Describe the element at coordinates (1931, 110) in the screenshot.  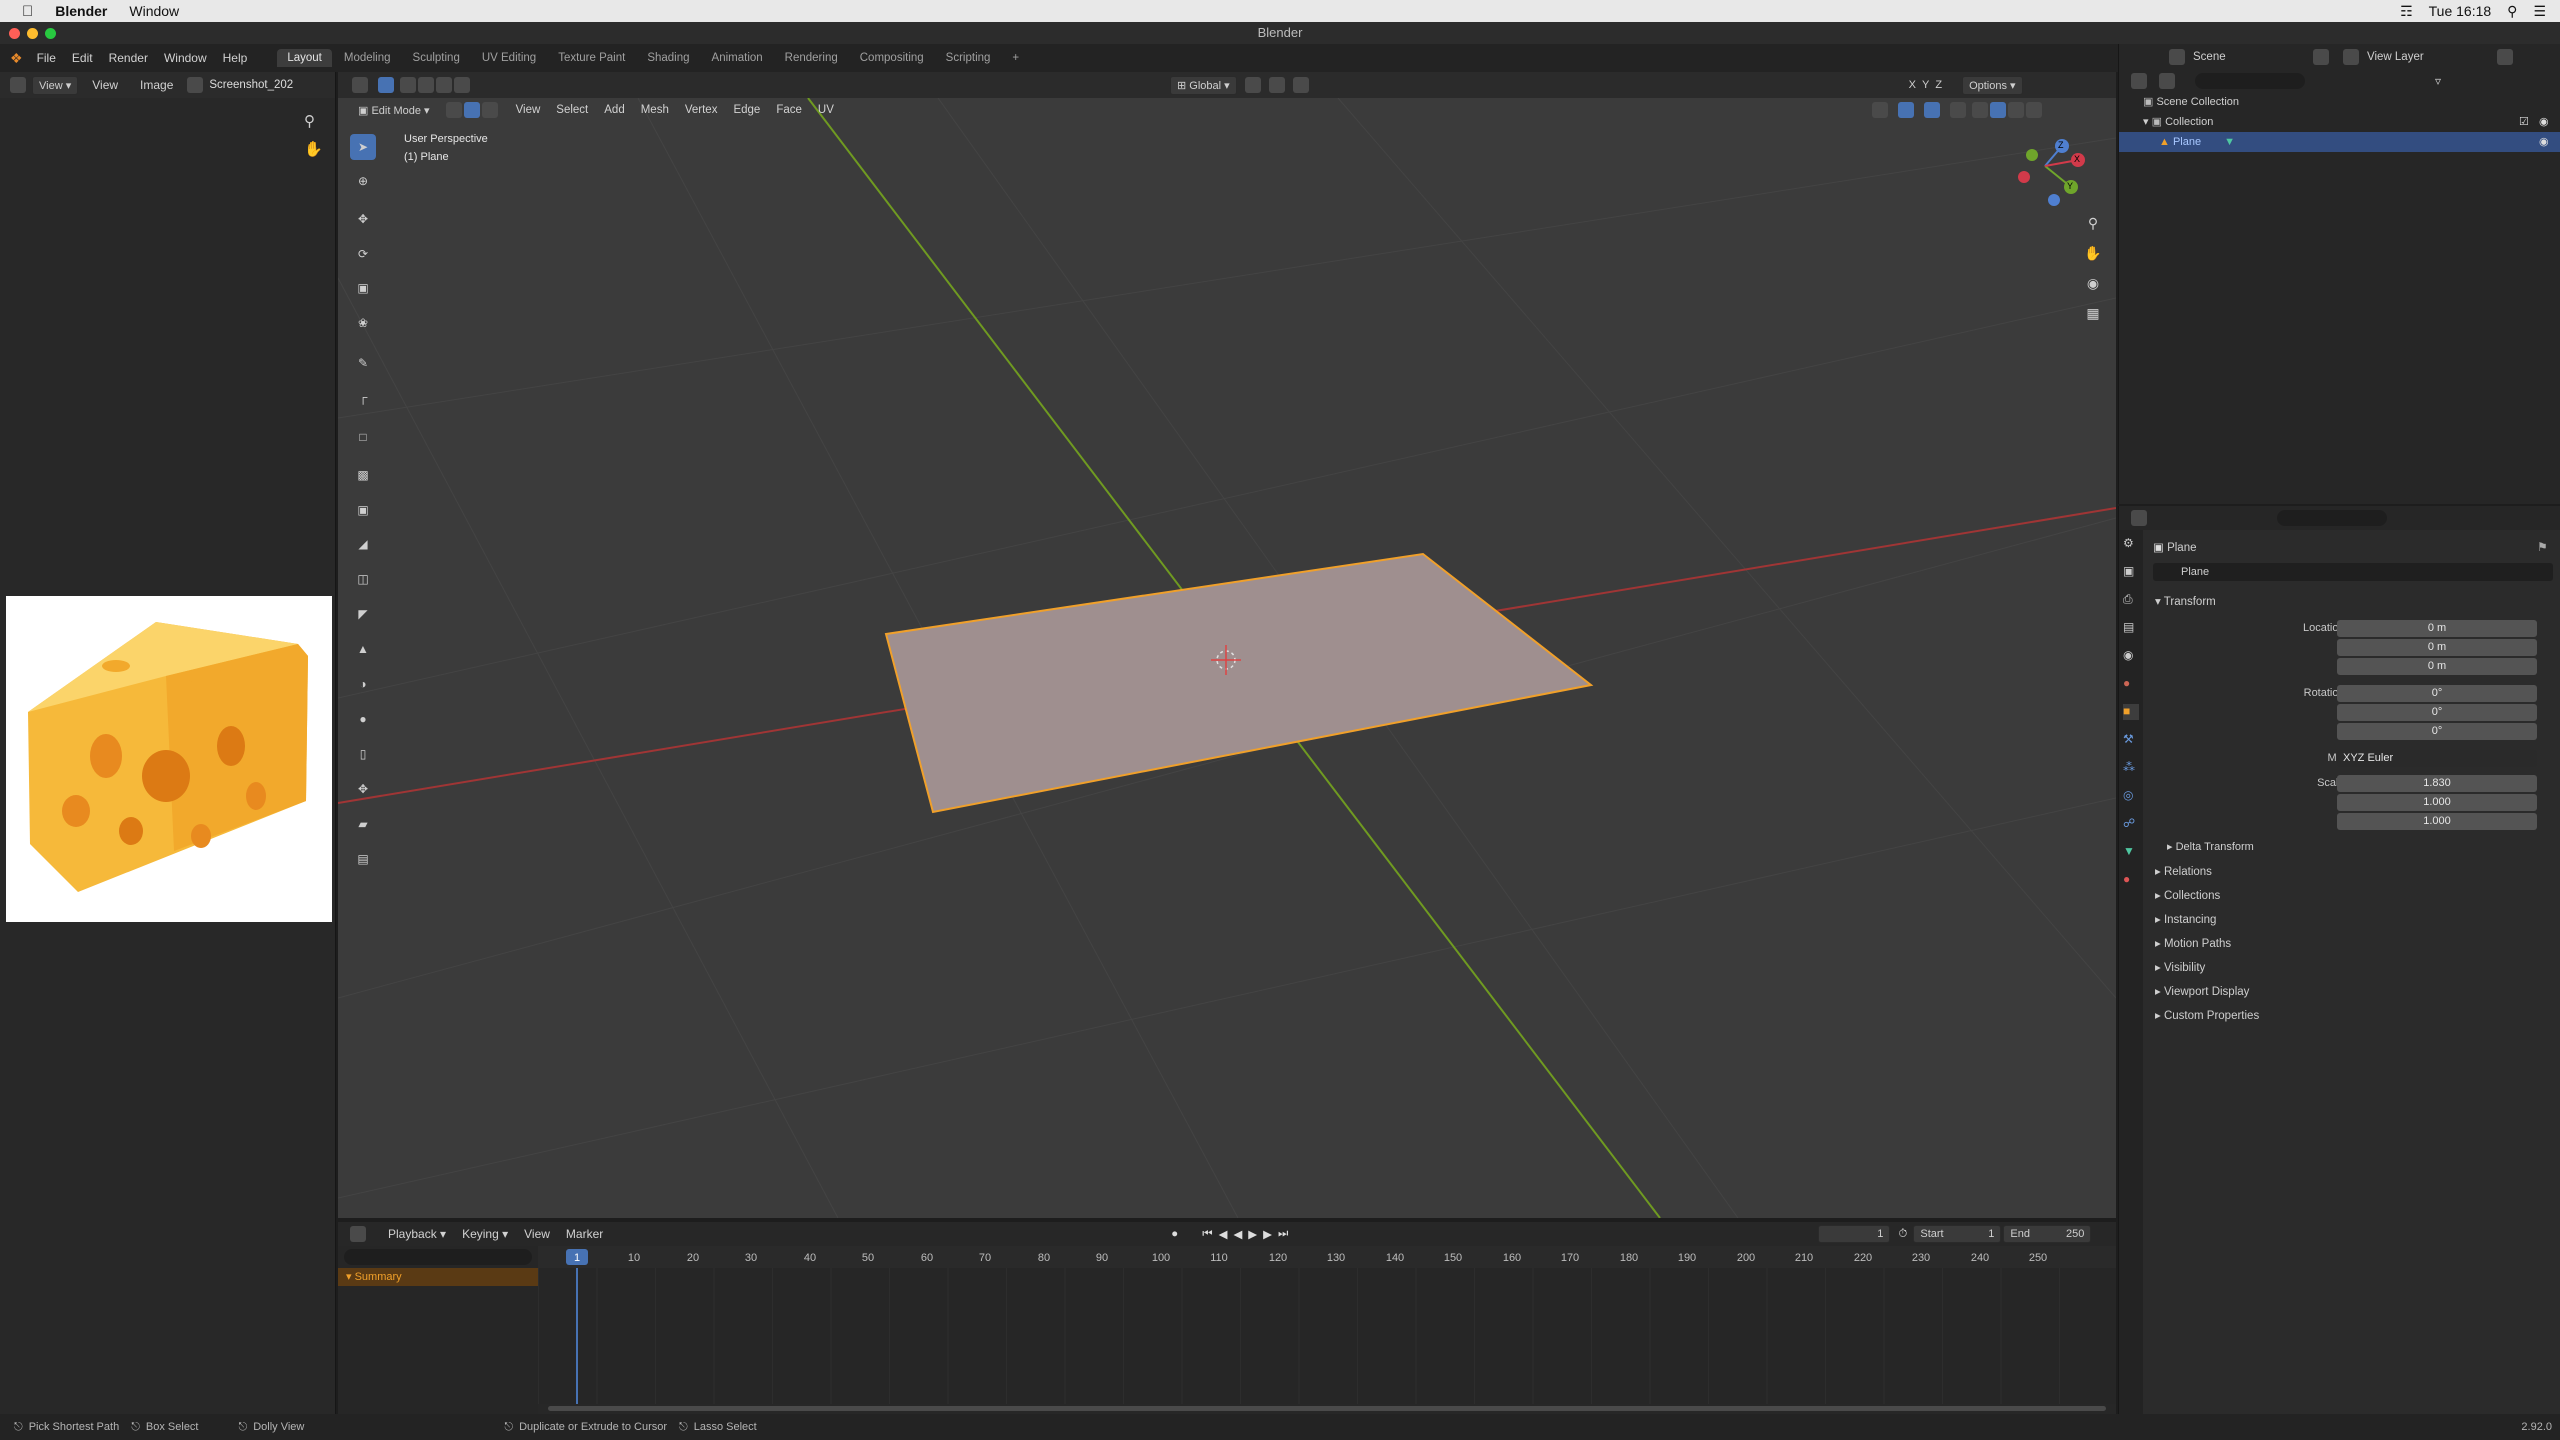
I see `overlay-toggle-icon` at that location.